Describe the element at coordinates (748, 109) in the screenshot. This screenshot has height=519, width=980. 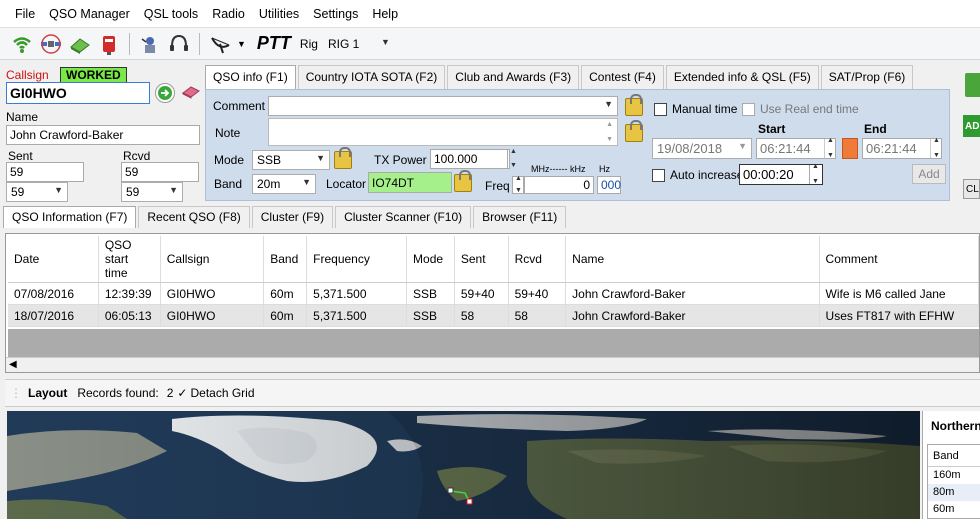
I see `use-real-end-checkbox` at that location.